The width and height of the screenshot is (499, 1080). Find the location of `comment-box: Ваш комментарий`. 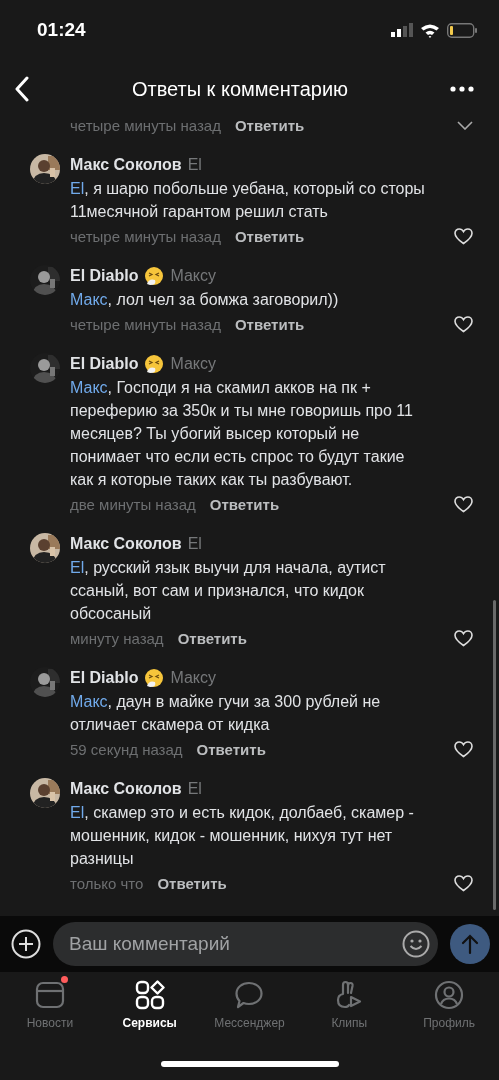

comment-box: Ваш комментарий is located at coordinates (245, 944).